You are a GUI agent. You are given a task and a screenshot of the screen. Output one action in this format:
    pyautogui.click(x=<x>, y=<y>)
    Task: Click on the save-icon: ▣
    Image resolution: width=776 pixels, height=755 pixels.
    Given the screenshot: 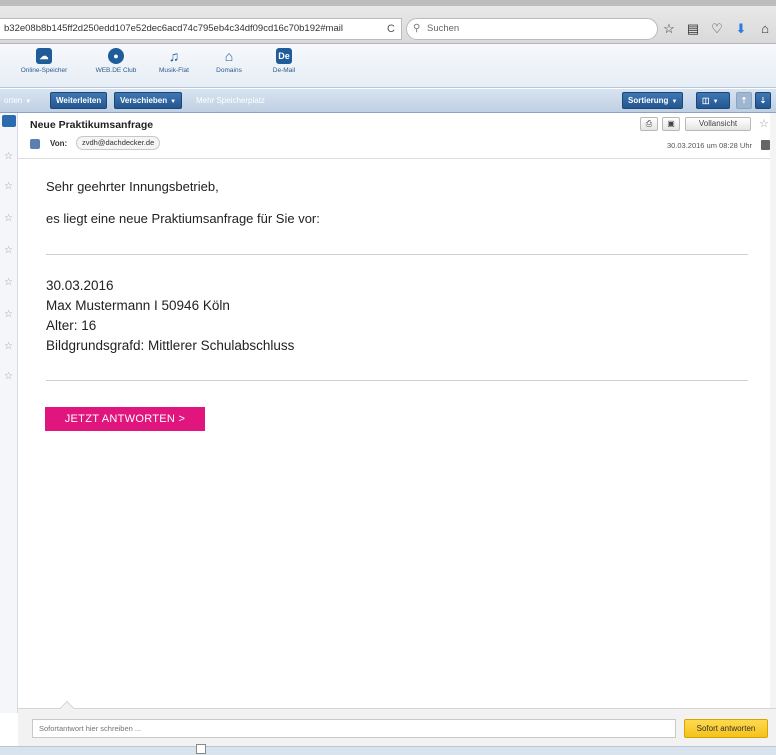 What is the action you would take?
    pyautogui.click(x=671, y=124)
    